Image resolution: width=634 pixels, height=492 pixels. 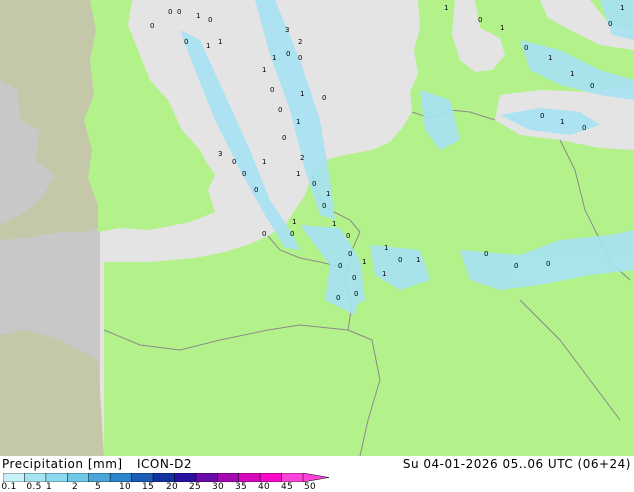 What do you see at coordinates (165, 464) in the screenshot?
I see `model-name: ICON-D2` at bounding box center [165, 464].